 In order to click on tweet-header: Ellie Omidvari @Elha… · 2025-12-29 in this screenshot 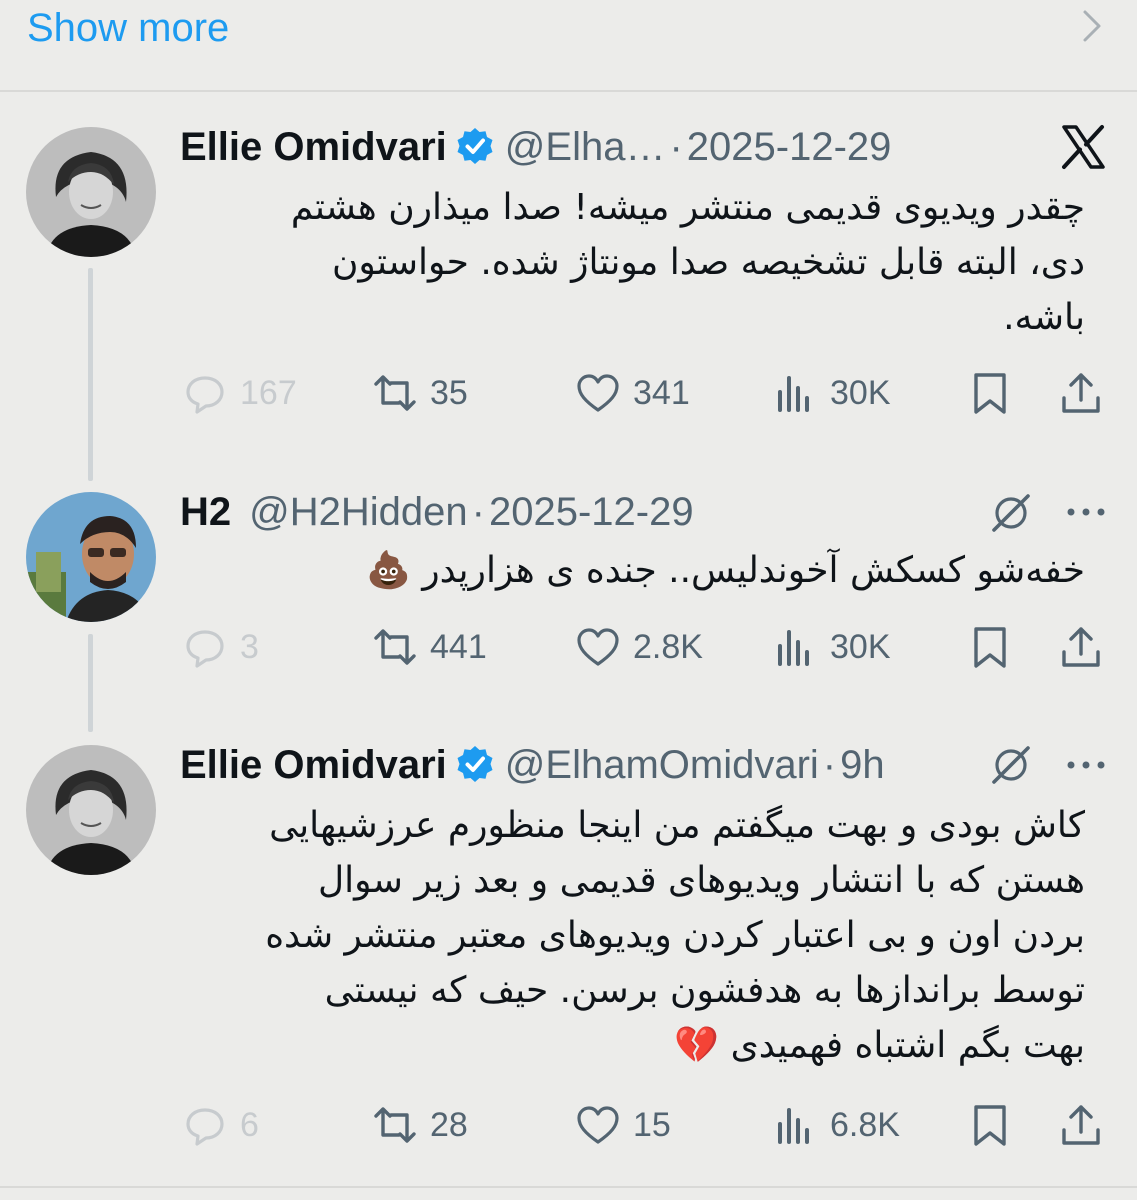, I will do `click(535, 147)`.